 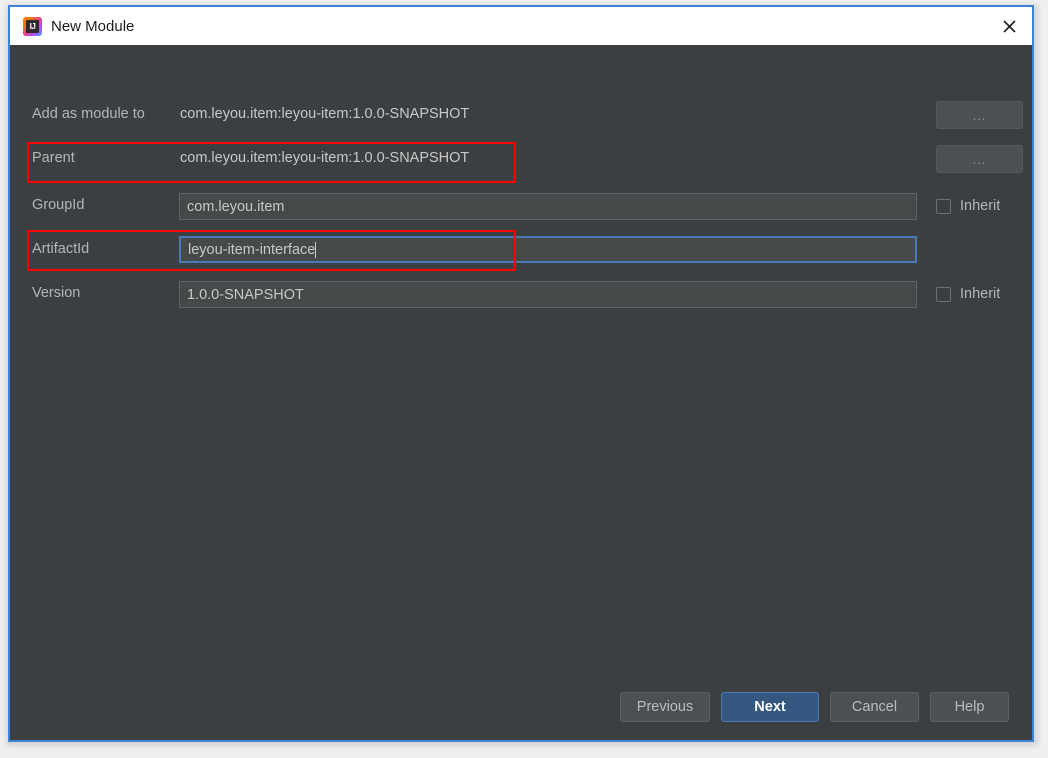 I want to click on add-as-module-to-value: com.leyou.item:leyou-item:1.0.0-SNAPSHOT, so click(x=325, y=114).